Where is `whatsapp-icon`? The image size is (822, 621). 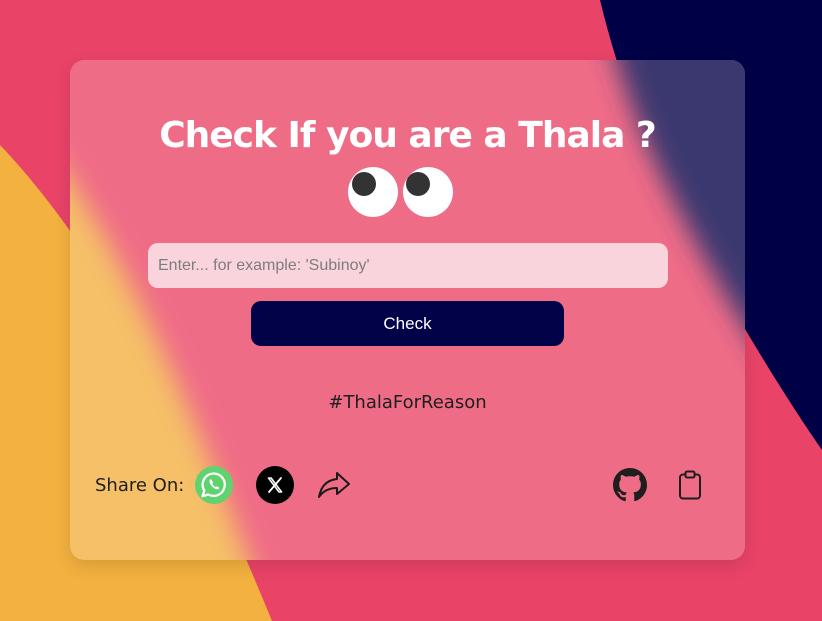
whatsapp-icon is located at coordinates (214, 485).